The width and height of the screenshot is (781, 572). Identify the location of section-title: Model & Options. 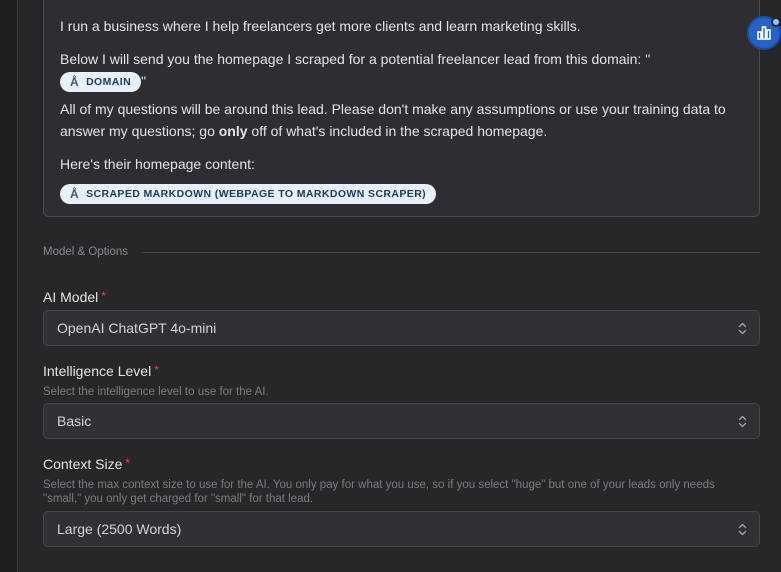
(86, 252).